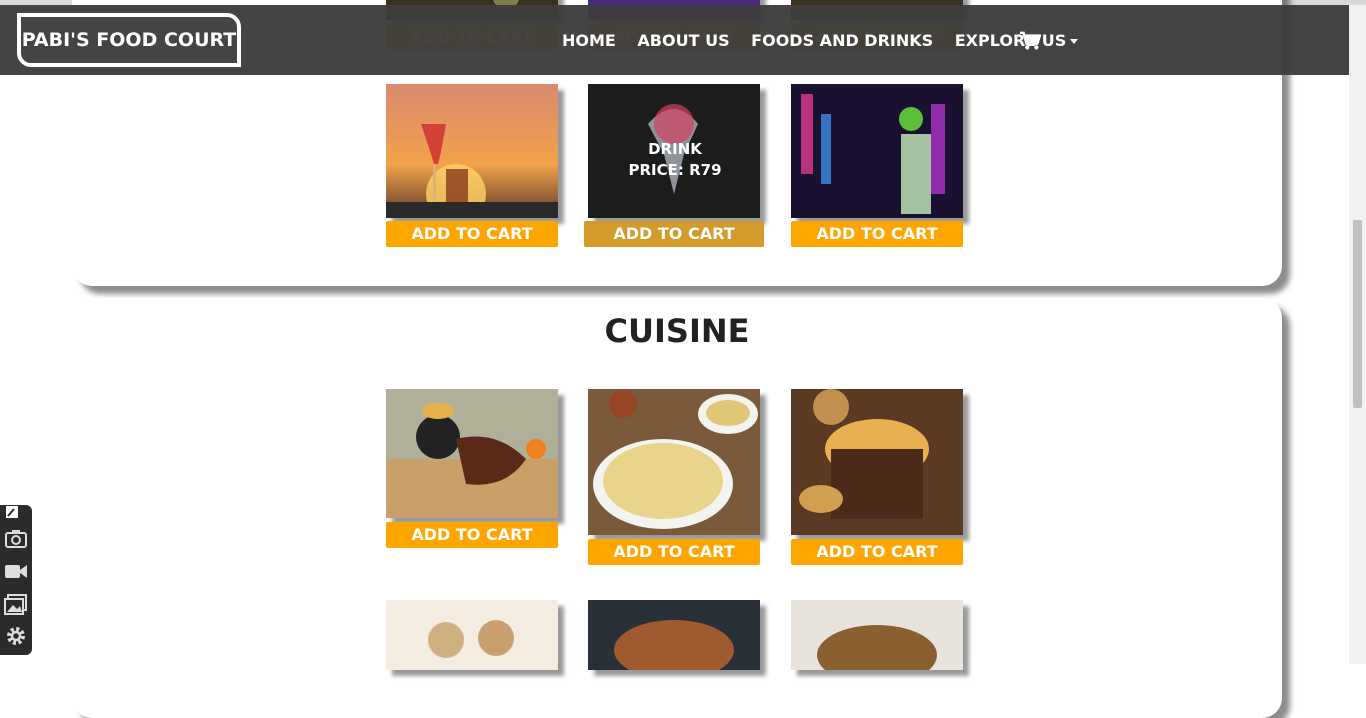 The height and width of the screenshot is (718, 1366). What do you see at coordinates (129, 40) in the screenshot?
I see `brand-logo: PABI'S FOOD COURT` at bounding box center [129, 40].